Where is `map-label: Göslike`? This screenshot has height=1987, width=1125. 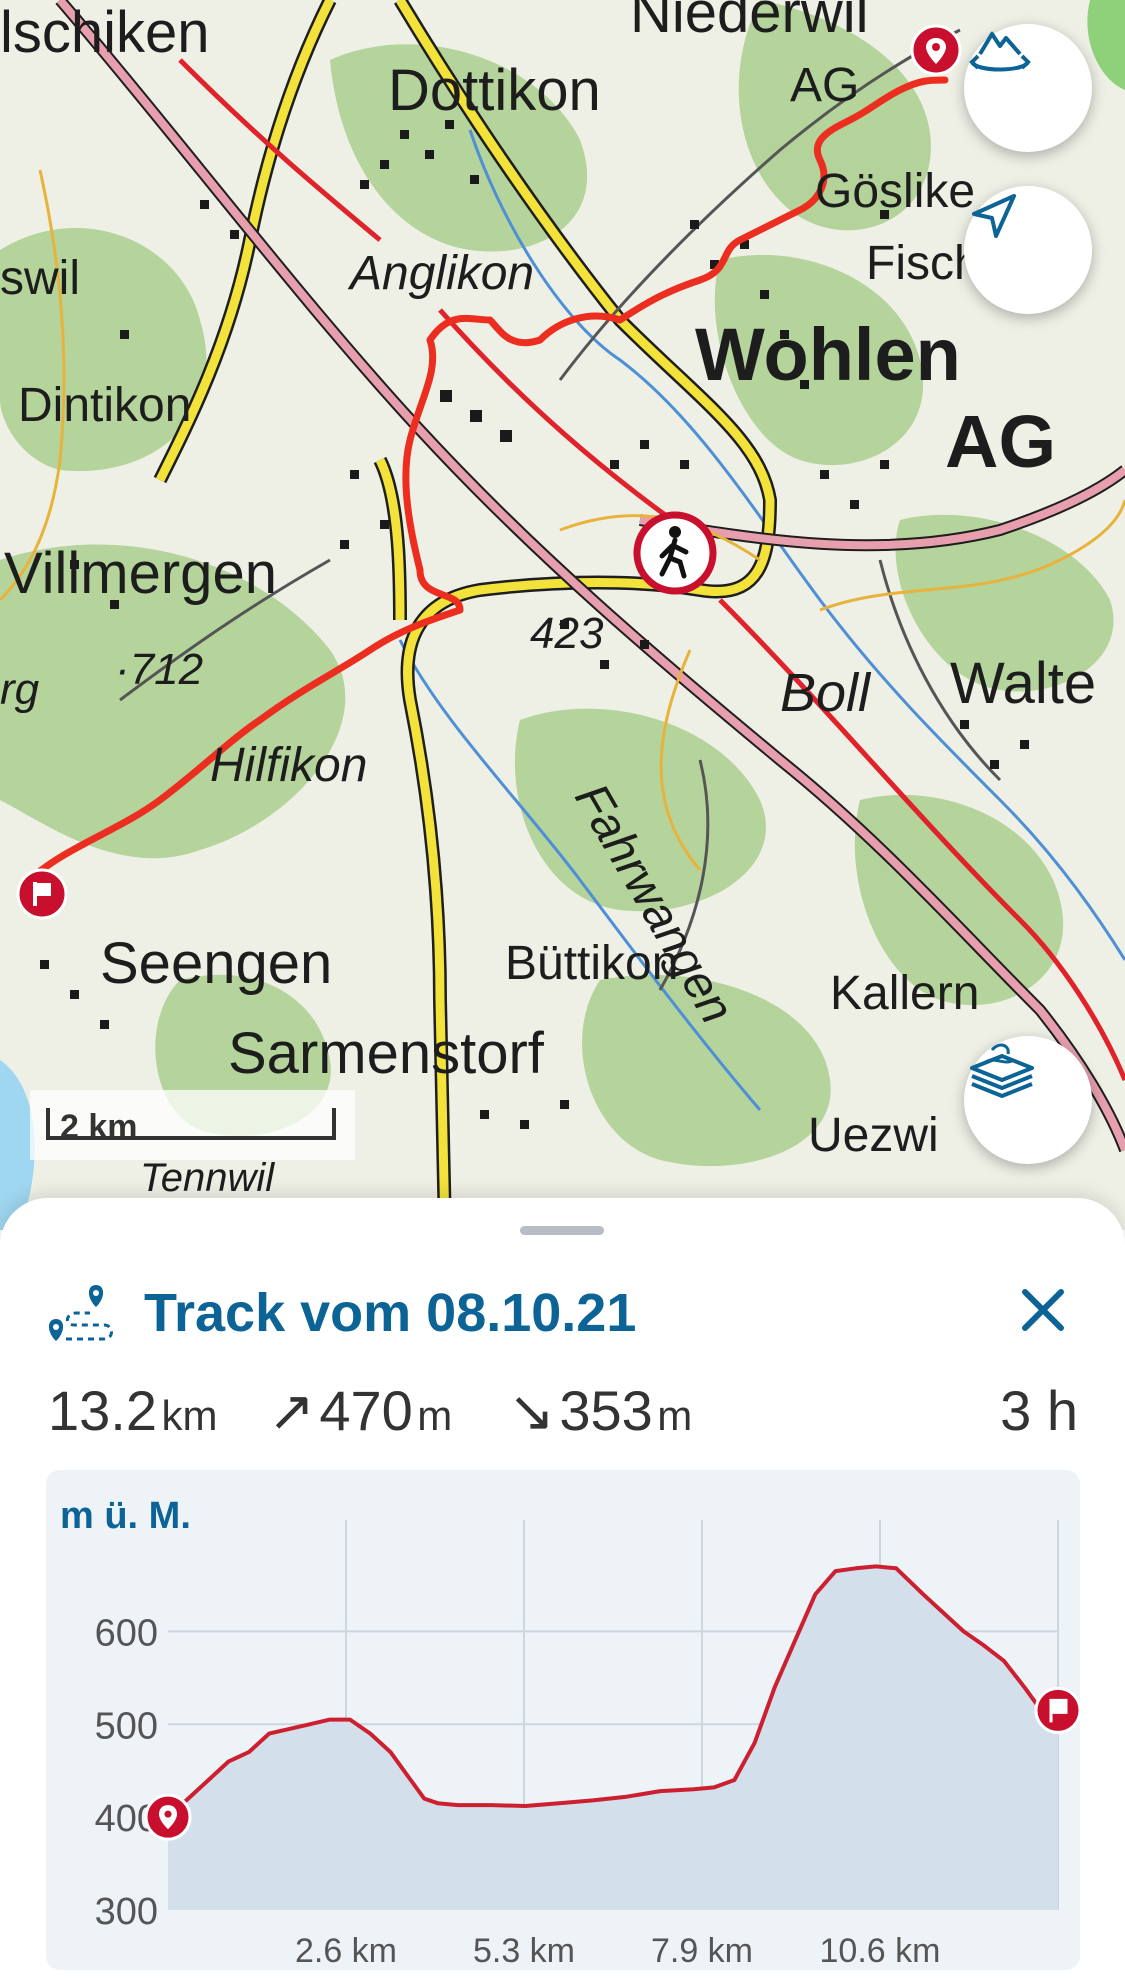
map-label: Göslike is located at coordinates (895, 191).